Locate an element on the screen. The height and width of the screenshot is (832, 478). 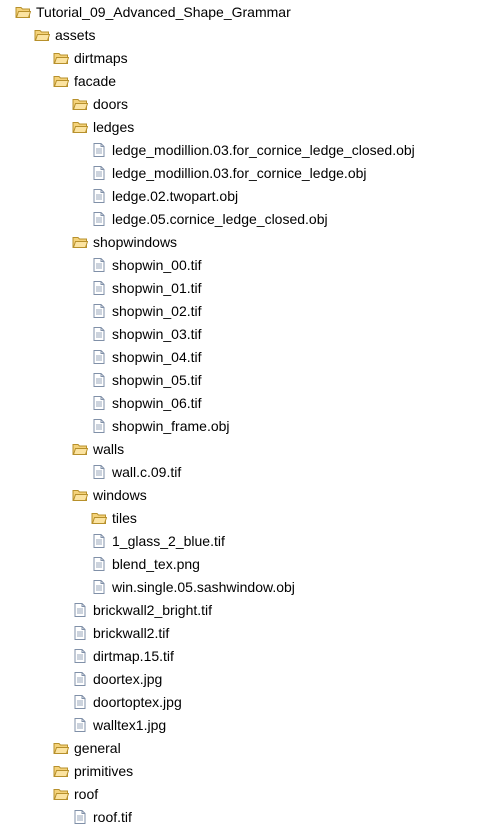
tree-folder-item: dirtmaps is located at coordinates (90, 58).